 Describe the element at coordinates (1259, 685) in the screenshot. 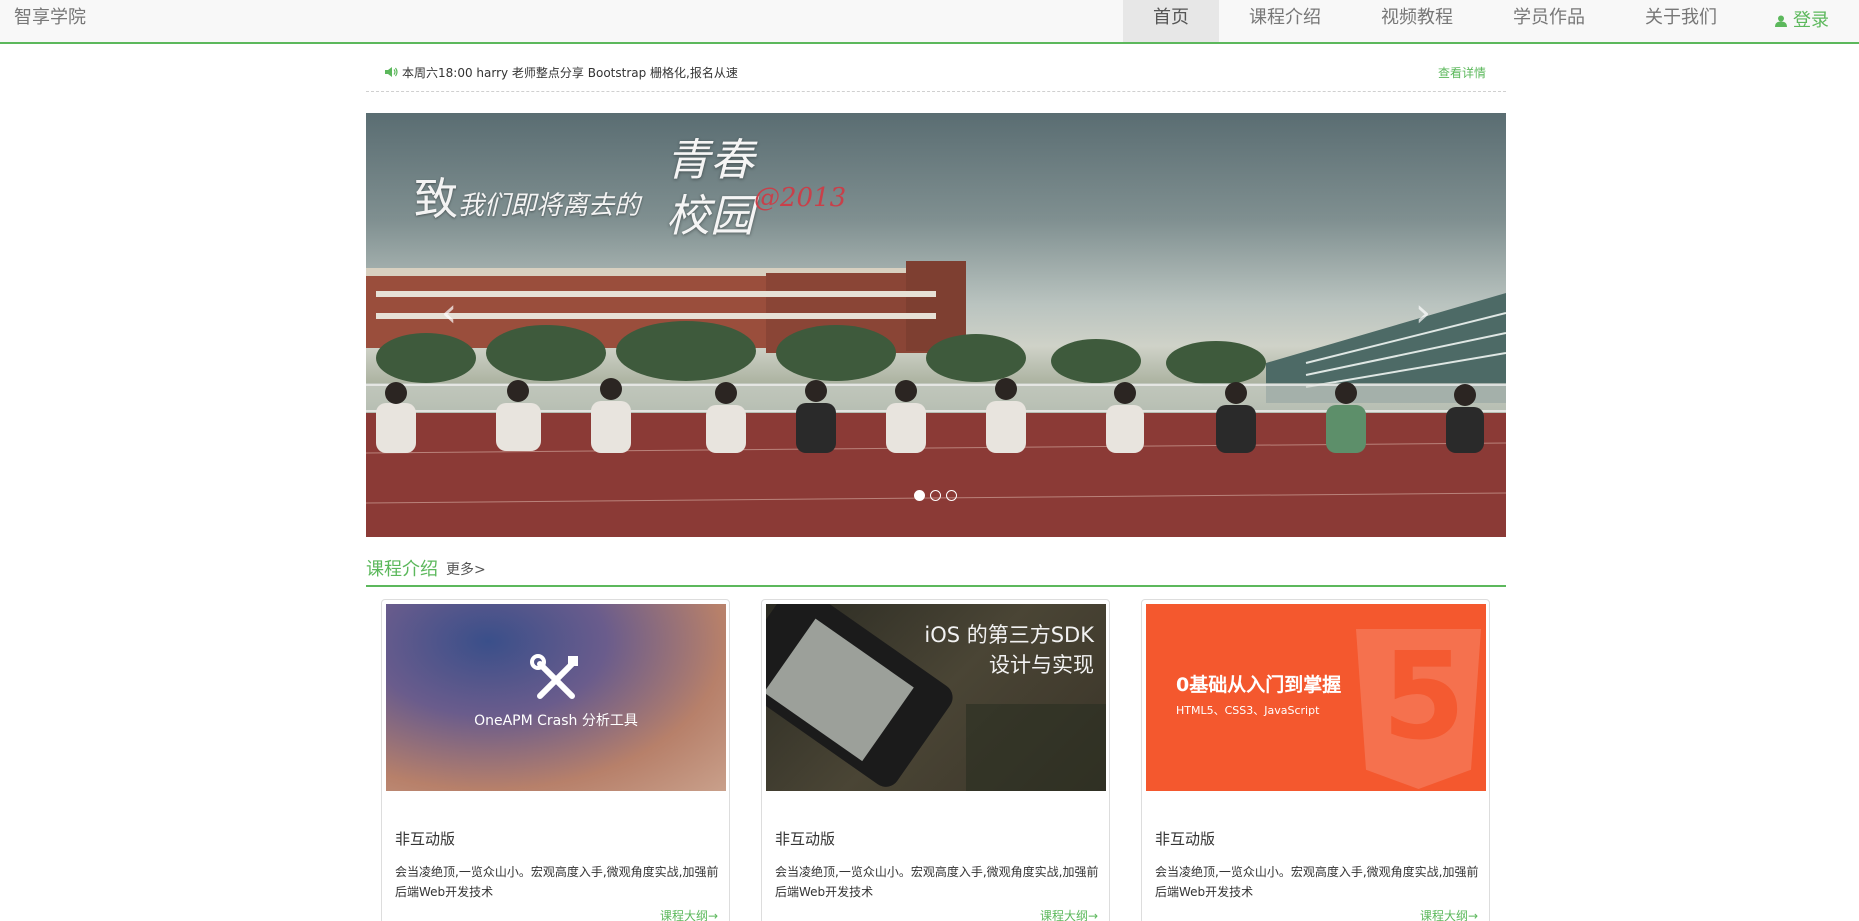

I see `course-image-caption: 0基础从入门到掌握` at that location.